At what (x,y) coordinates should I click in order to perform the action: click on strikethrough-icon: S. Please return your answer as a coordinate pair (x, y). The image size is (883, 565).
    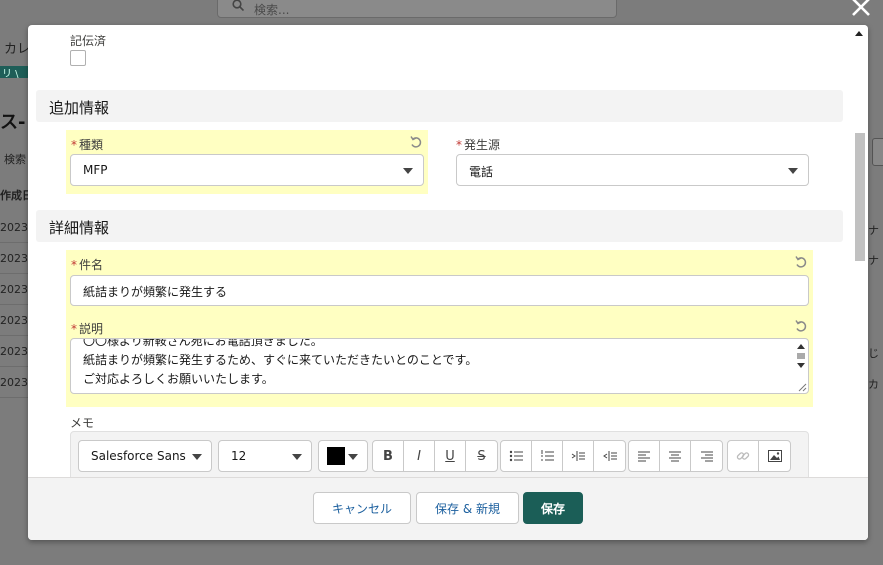
    Looking at the image, I should click on (481, 456).